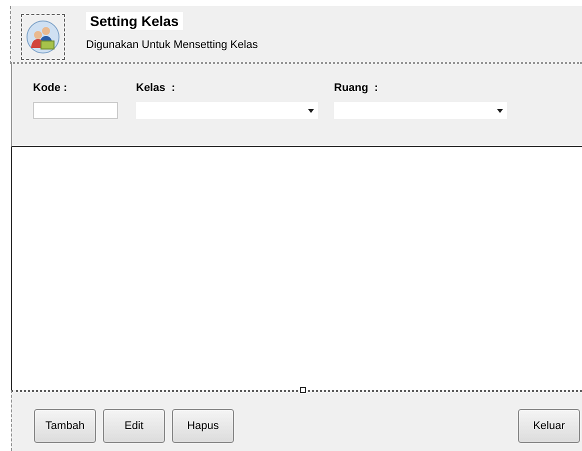 The width and height of the screenshot is (582, 451). I want to click on field-label: Ruang :, so click(356, 88).